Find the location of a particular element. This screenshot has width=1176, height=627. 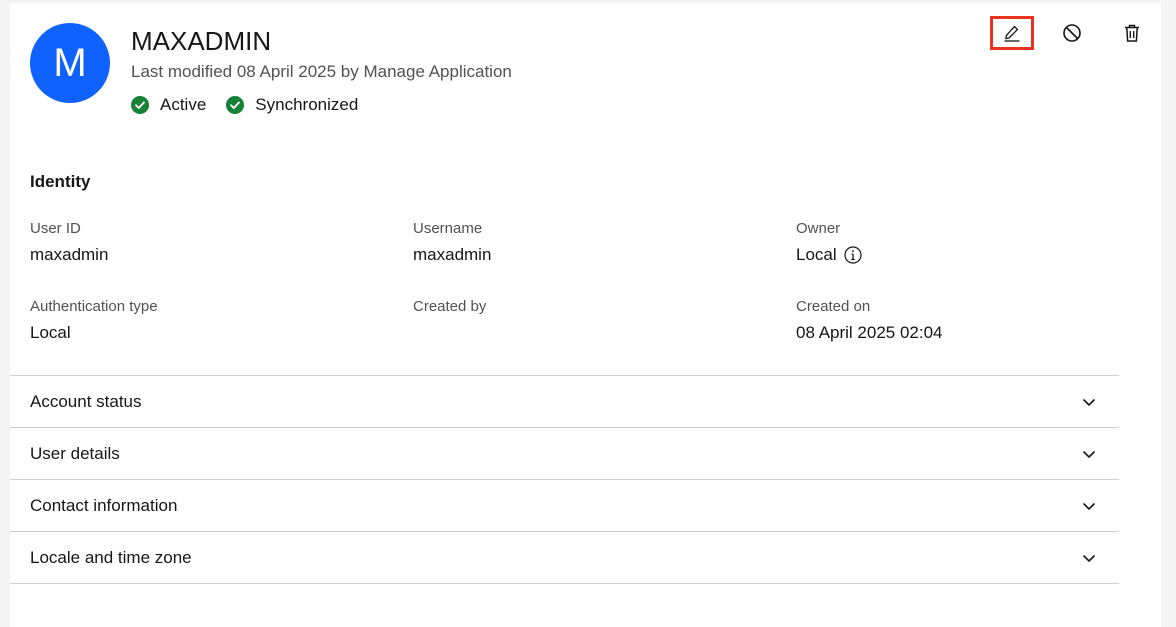

auth-type-value: Local is located at coordinates (50, 332).